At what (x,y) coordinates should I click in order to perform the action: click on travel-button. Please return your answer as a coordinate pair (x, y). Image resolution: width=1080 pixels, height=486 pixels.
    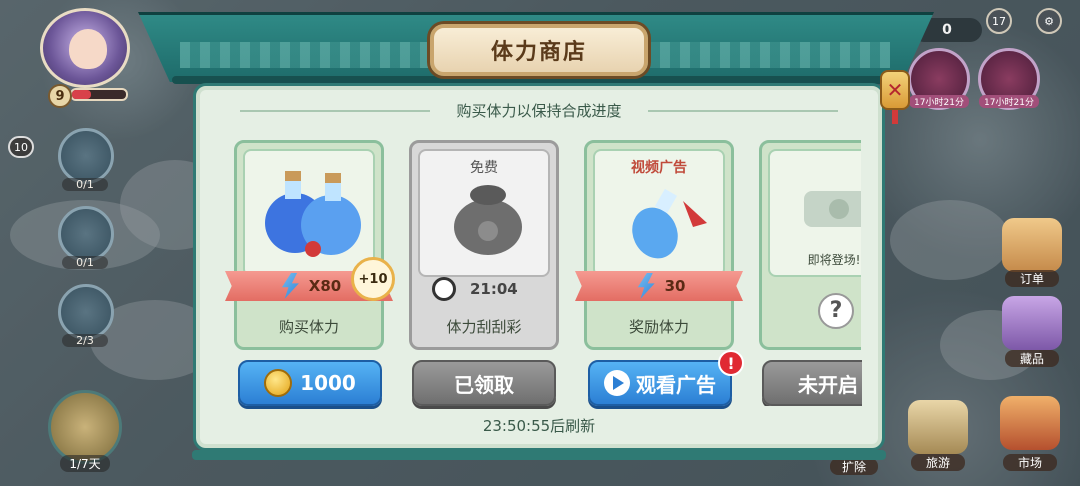
    Looking at the image, I should click on (938, 427).